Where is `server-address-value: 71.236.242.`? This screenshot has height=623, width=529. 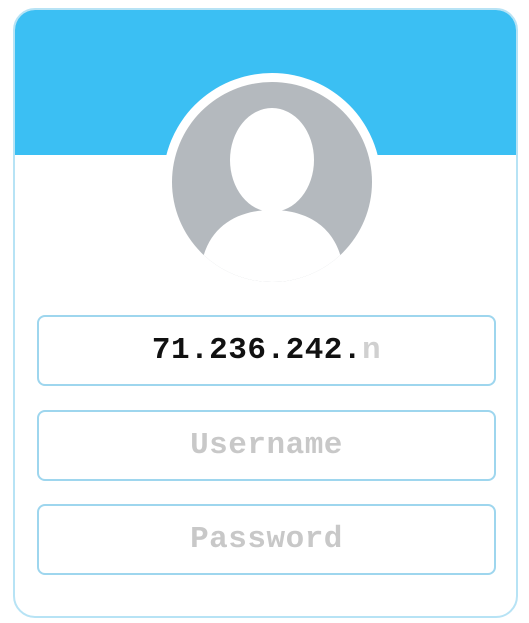 server-address-value: 71.236.242. is located at coordinates (257, 350).